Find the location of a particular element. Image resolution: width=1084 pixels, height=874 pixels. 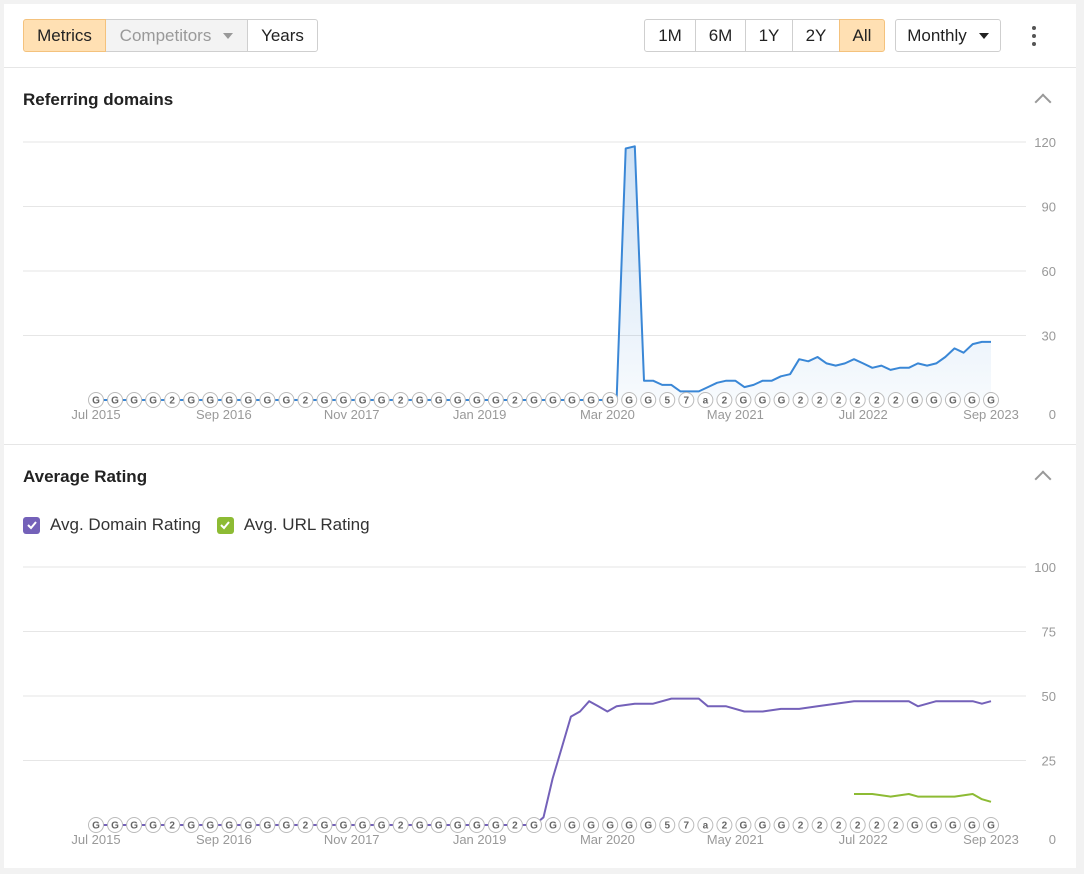

range-1m-button: 1M is located at coordinates (670, 35).